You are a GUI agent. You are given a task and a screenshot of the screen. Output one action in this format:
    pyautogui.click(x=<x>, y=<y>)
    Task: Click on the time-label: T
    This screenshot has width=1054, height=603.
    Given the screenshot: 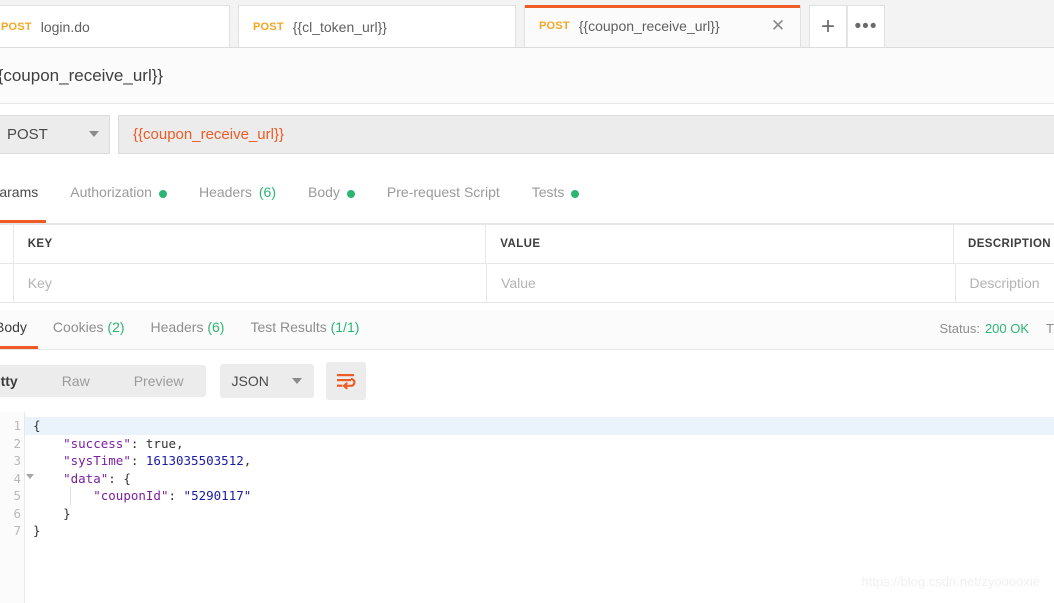 What is the action you would take?
    pyautogui.click(x=1050, y=328)
    